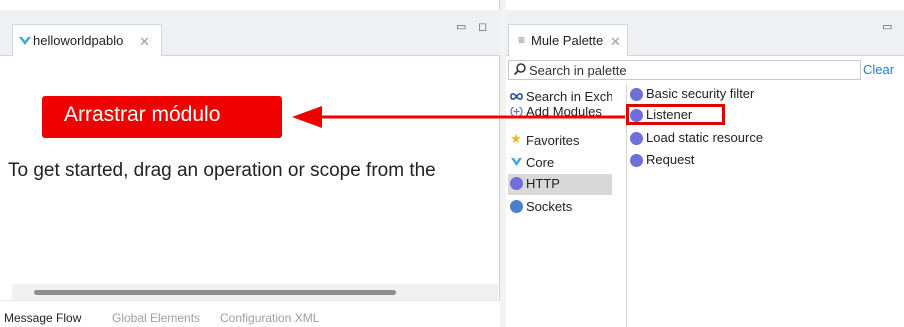  What do you see at coordinates (516, 162) in the screenshot?
I see `mule-icon` at bounding box center [516, 162].